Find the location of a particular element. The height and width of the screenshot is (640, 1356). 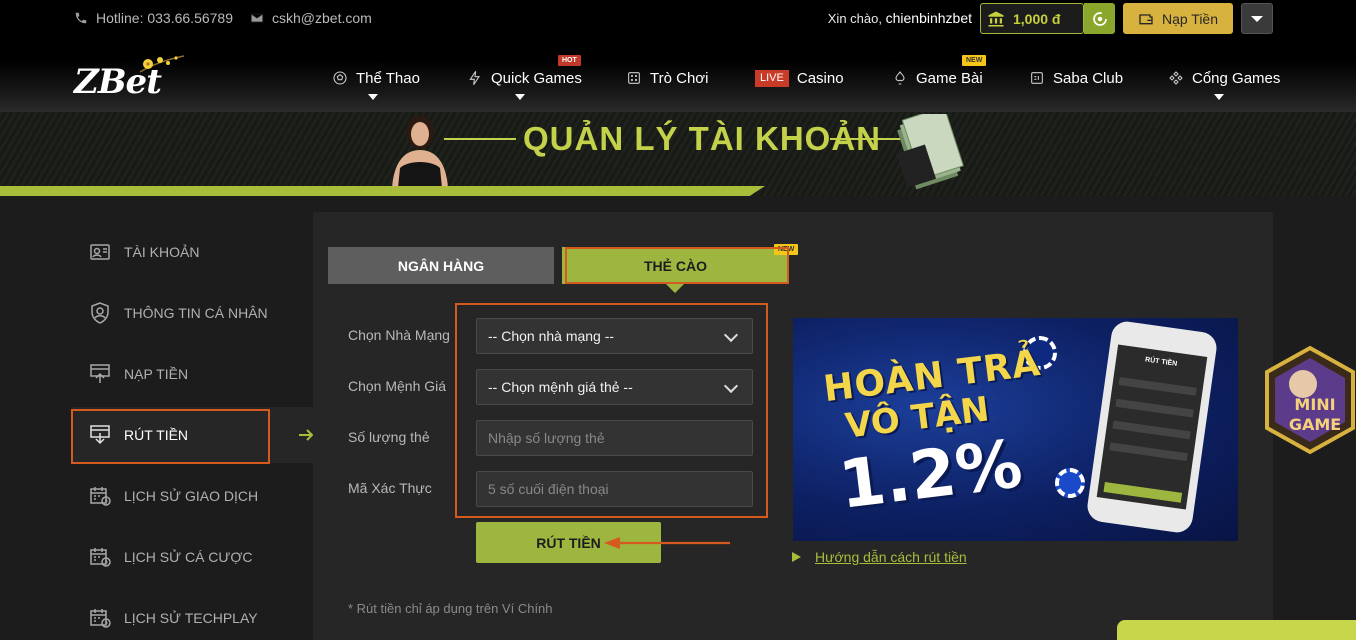

nav-label: Game Bài is located at coordinates (949, 78).